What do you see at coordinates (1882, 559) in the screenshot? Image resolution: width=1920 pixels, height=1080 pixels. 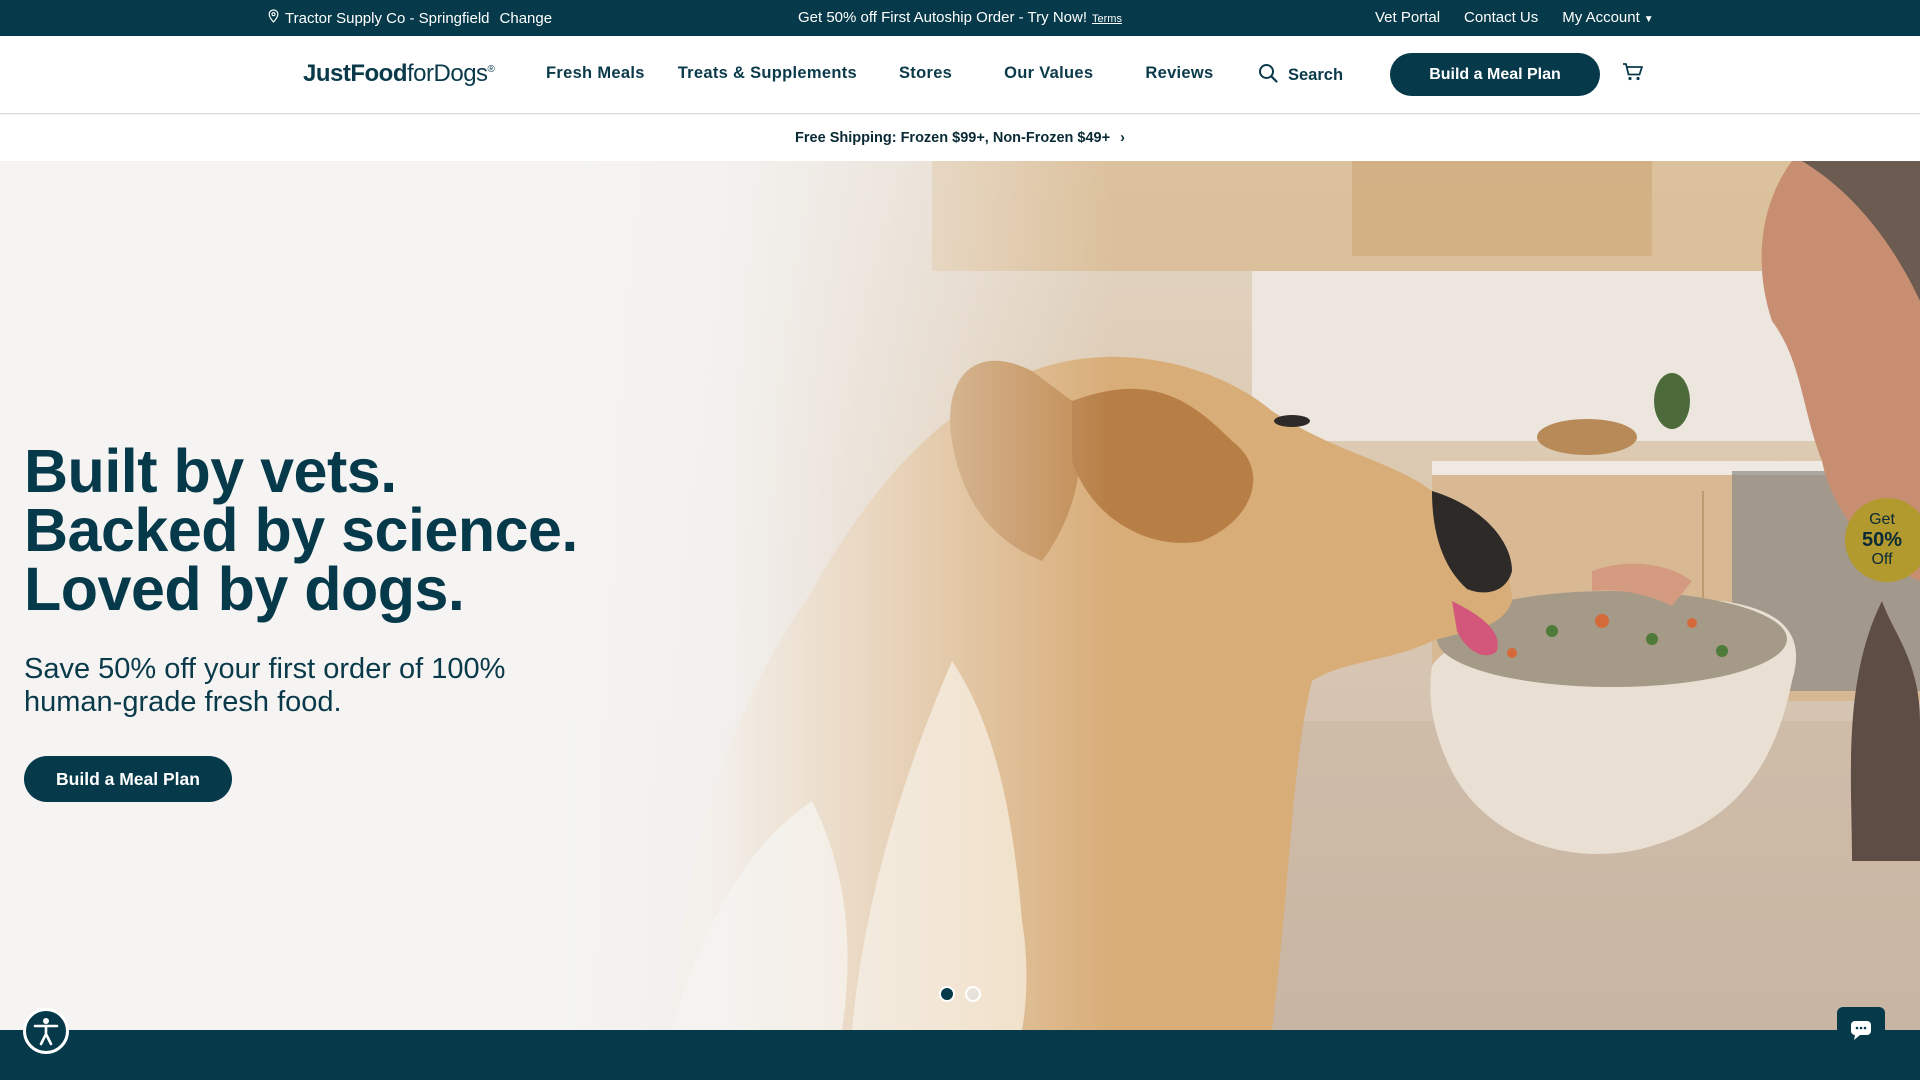 I see `badge-off: Off` at bounding box center [1882, 559].